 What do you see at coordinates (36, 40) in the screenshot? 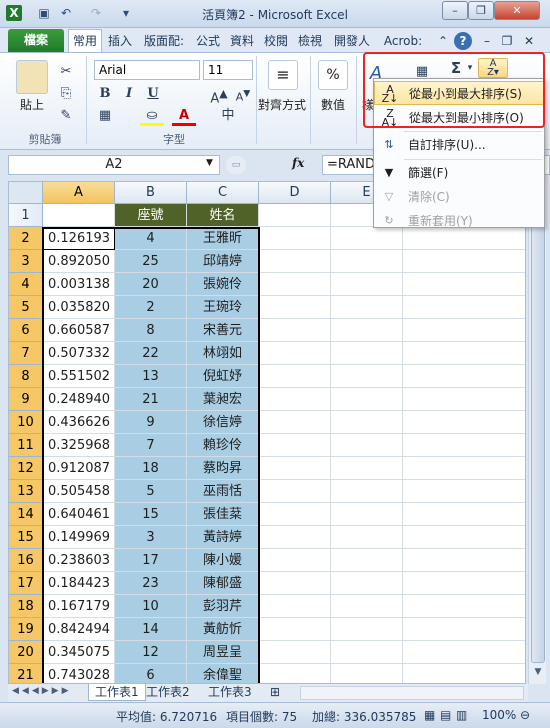
I see `file-tab: 檔案` at bounding box center [36, 40].